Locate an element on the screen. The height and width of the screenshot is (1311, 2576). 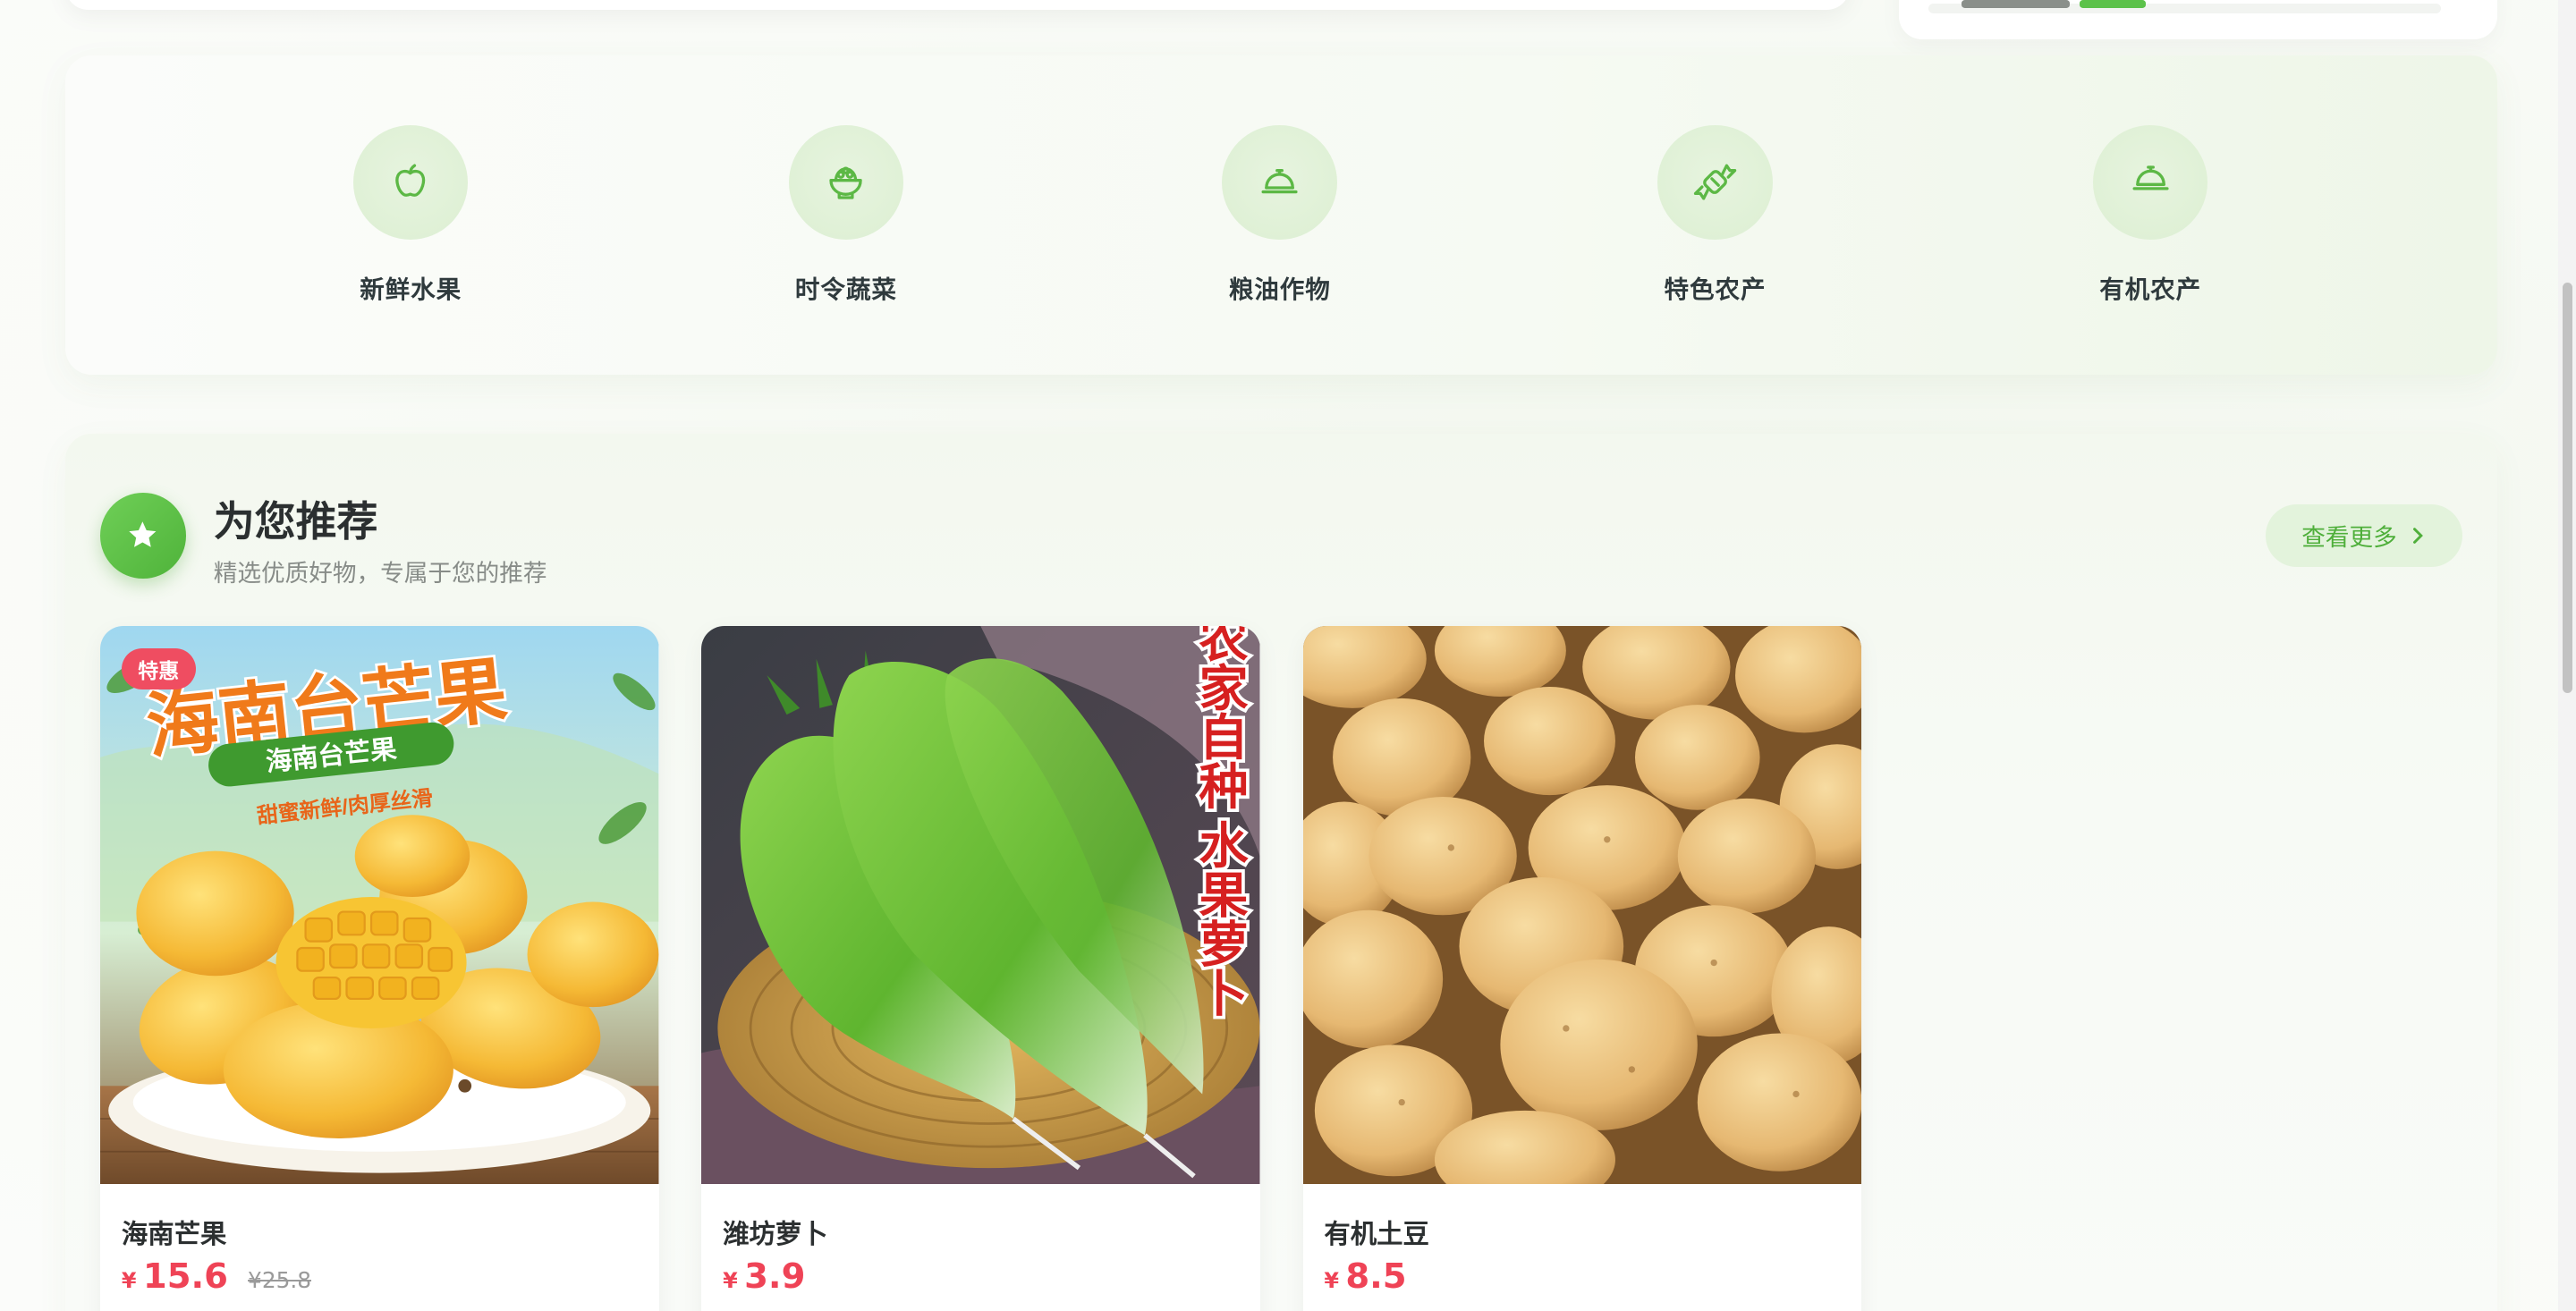
svg-text: 水果萝卜 is located at coordinates (1220, 918).